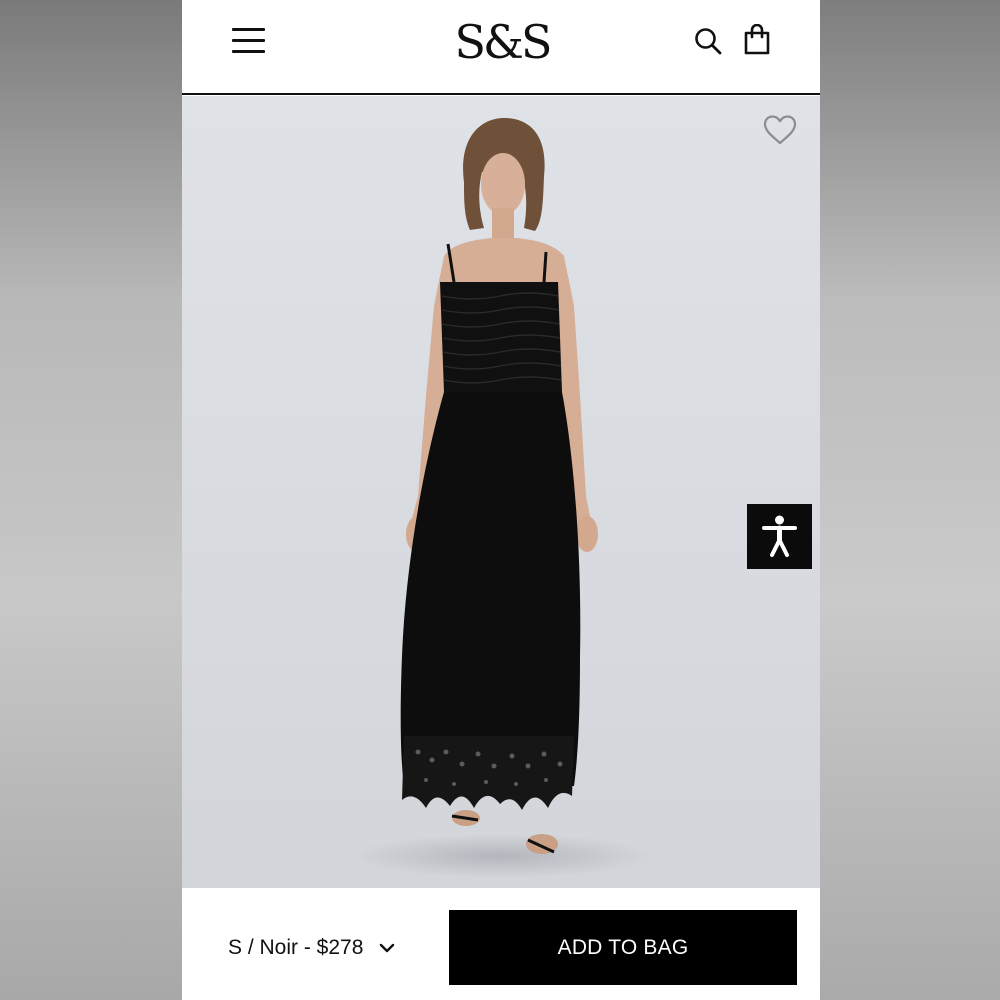 This screenshot has height=1000, width=1000. What do you see at coordinates (387, 947) in the screenshot?
I see `chevron-down-icon` at bounding box center [387, 947].